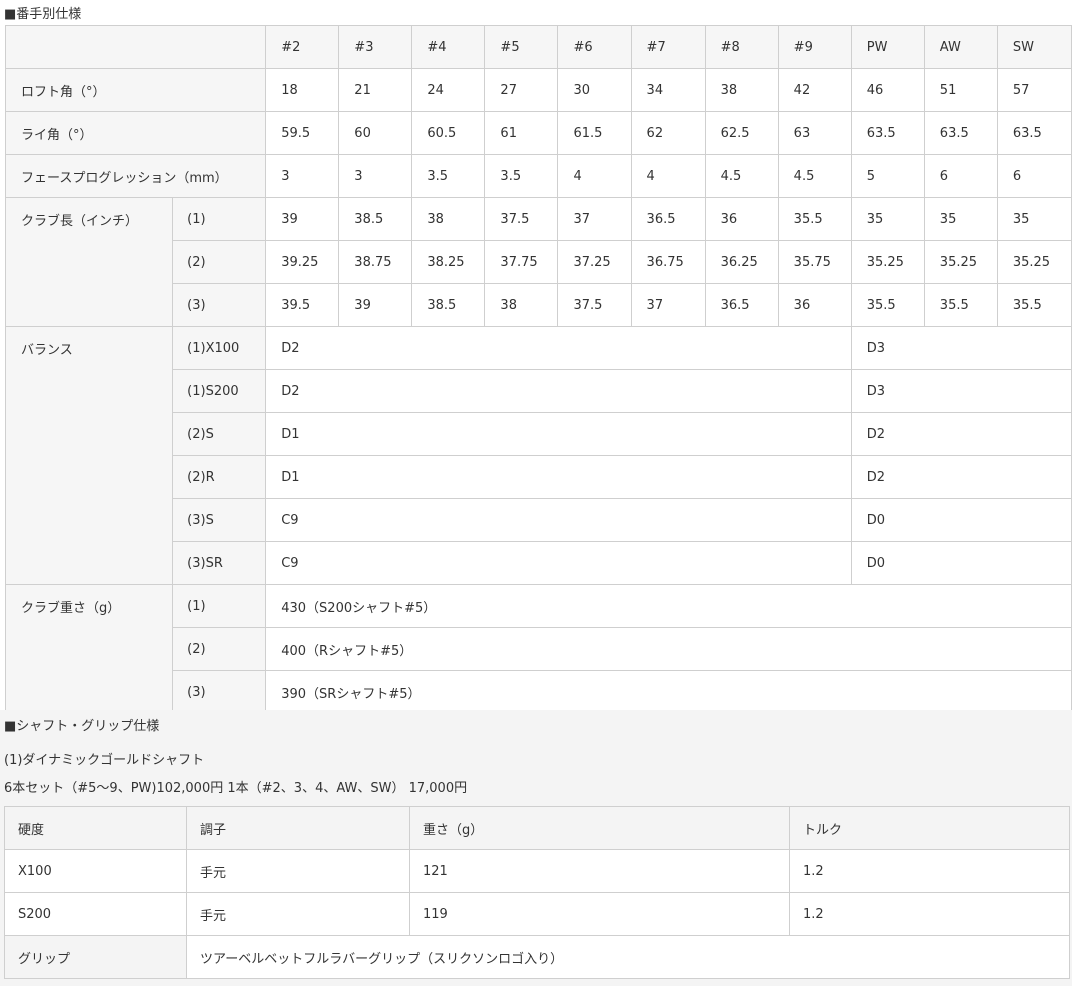  I want to click on loft-value: 34, so click(668, 90).